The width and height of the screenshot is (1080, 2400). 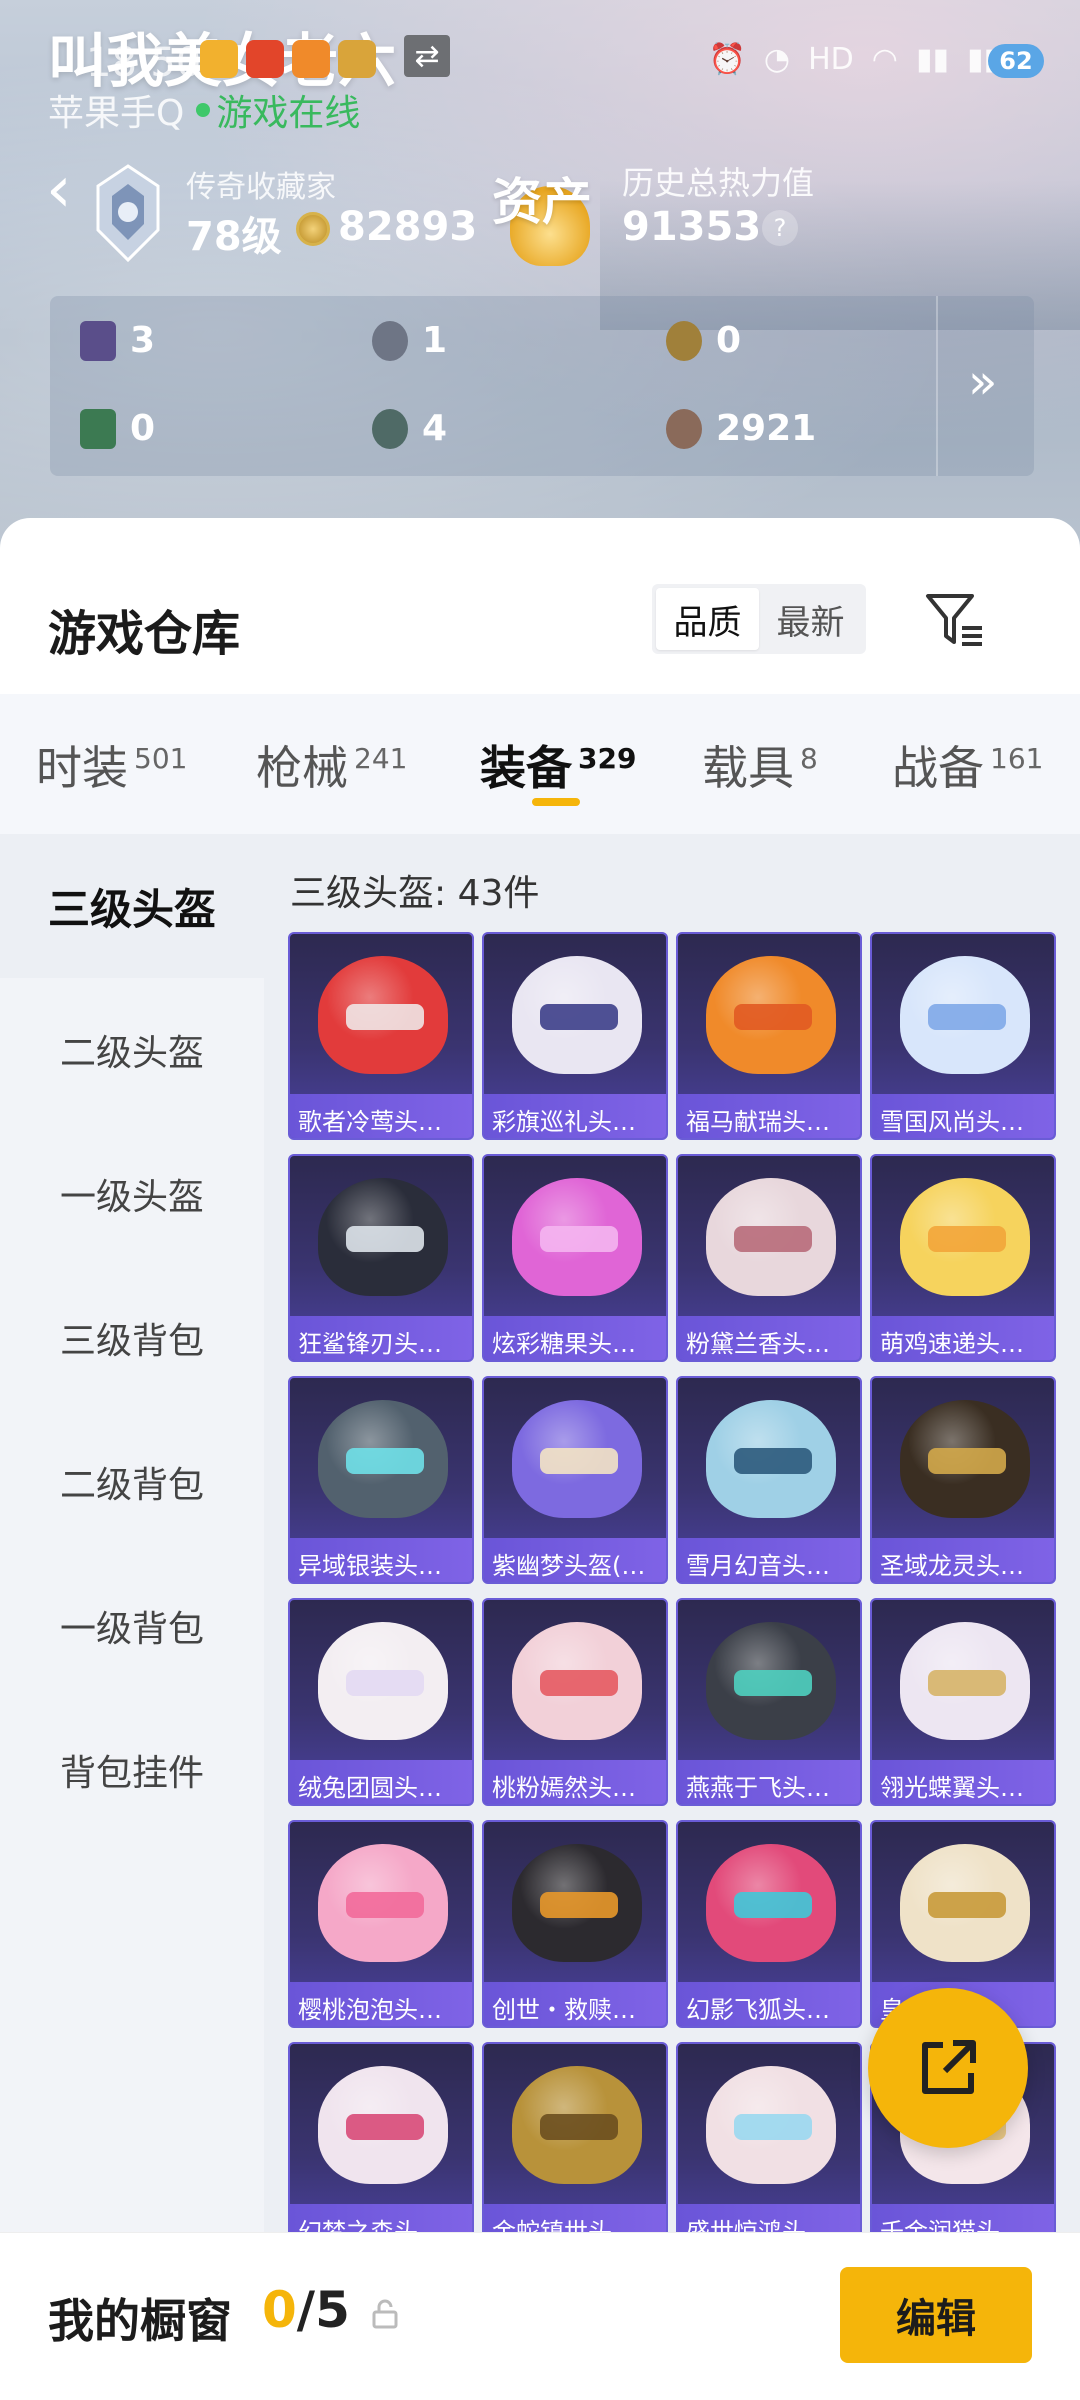 I want to click on sidebar-item-level1-backpack: 一级背包, so click(x=132, y=1626).